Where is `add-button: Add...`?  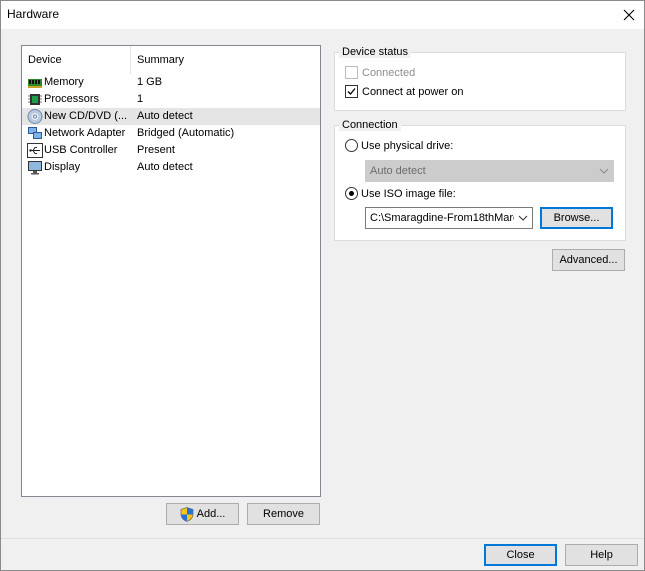
add-button: Add... is located at coordinates (202, 514).